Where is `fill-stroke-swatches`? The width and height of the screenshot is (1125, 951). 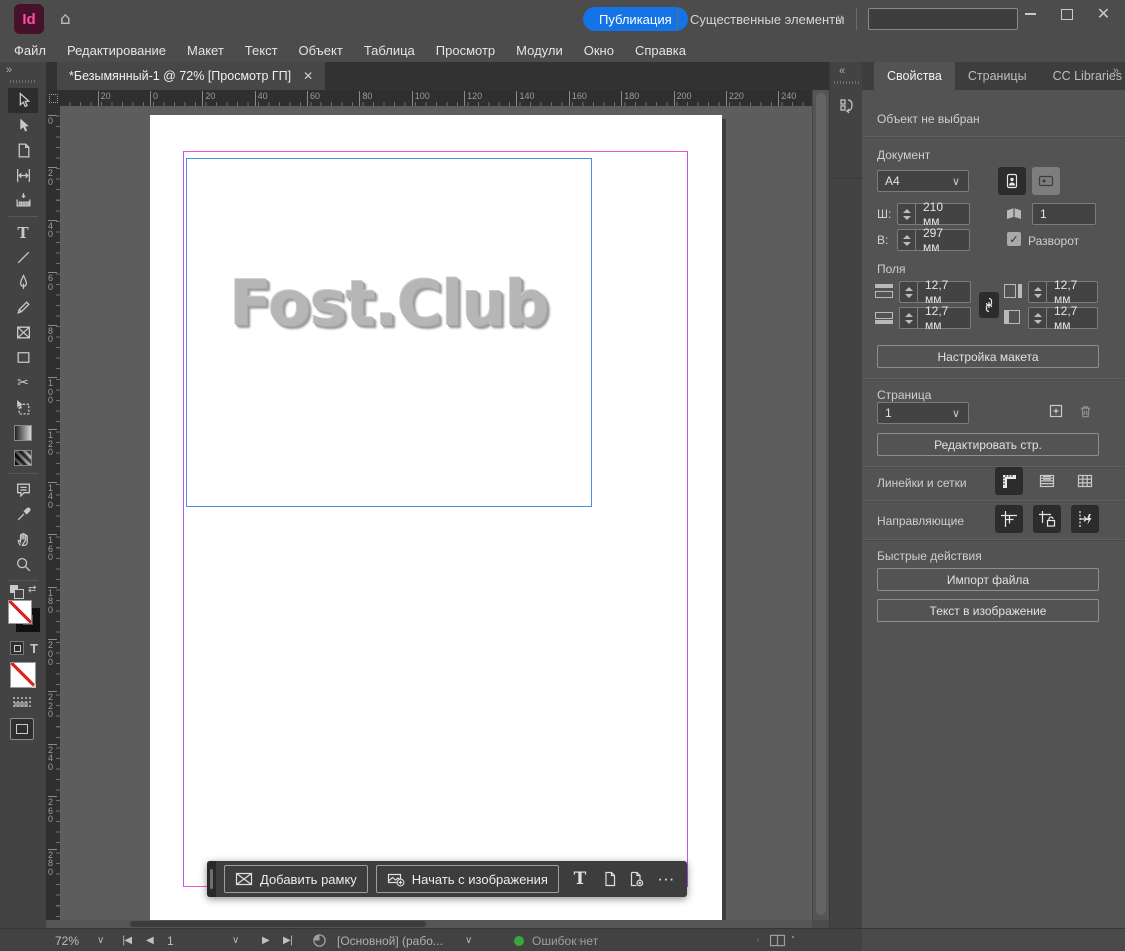
fill-stroke-swatches is located at coordinates (25, 617).